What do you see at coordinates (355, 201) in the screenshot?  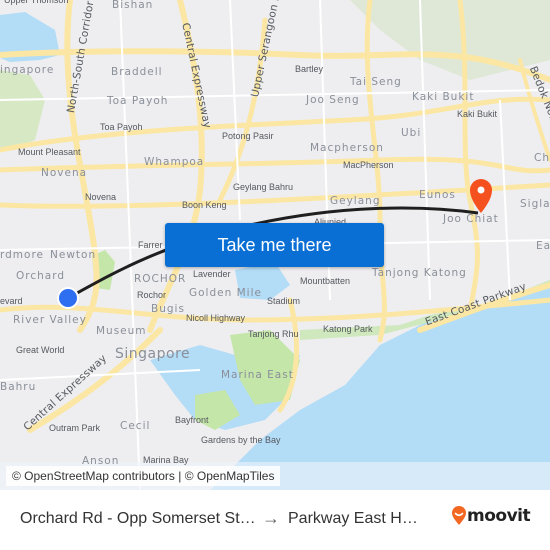 I see `map-label: Geylang` at bounding box center [355, 201].